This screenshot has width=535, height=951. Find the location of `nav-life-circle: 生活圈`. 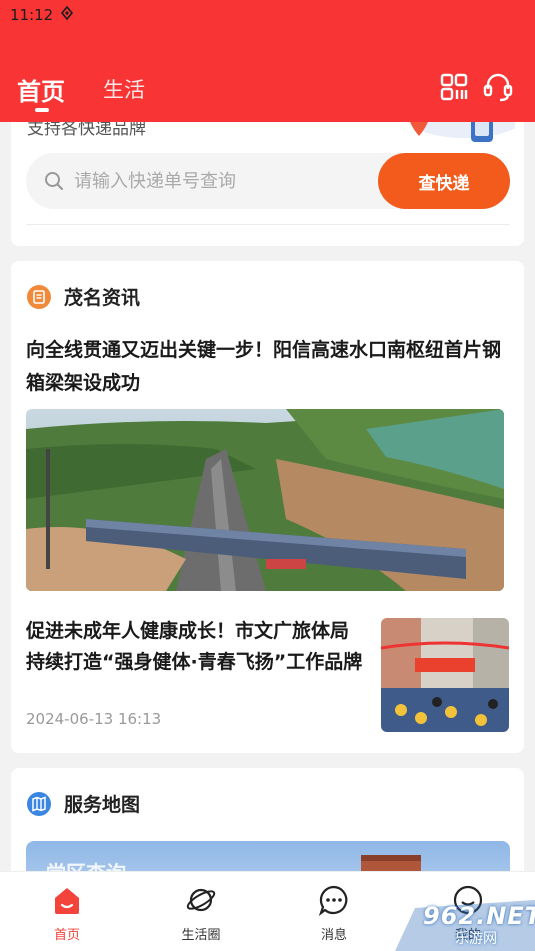

nav-life-circle: 生活圈 is located at coordinates (201, 911).